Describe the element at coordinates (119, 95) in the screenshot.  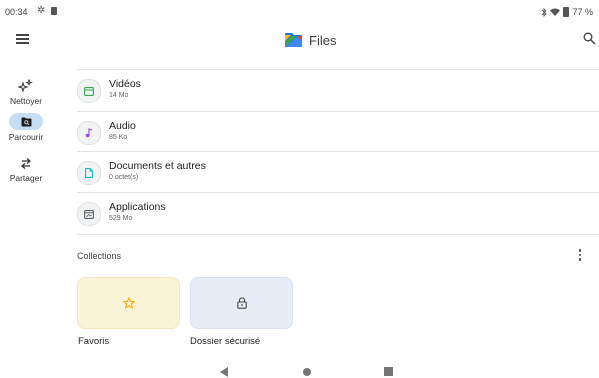
I see `row-subtitle: 14 Mo` at that location.